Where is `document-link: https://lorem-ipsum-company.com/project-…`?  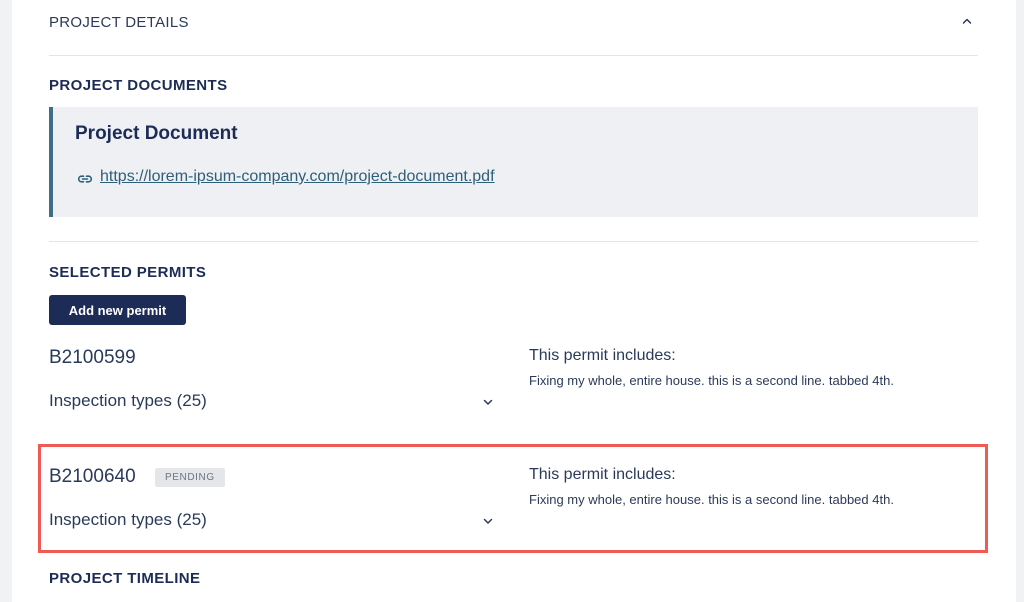
document-link: https://lorem-ipsum-company.com/project-… is located at coordinates (297, 177).